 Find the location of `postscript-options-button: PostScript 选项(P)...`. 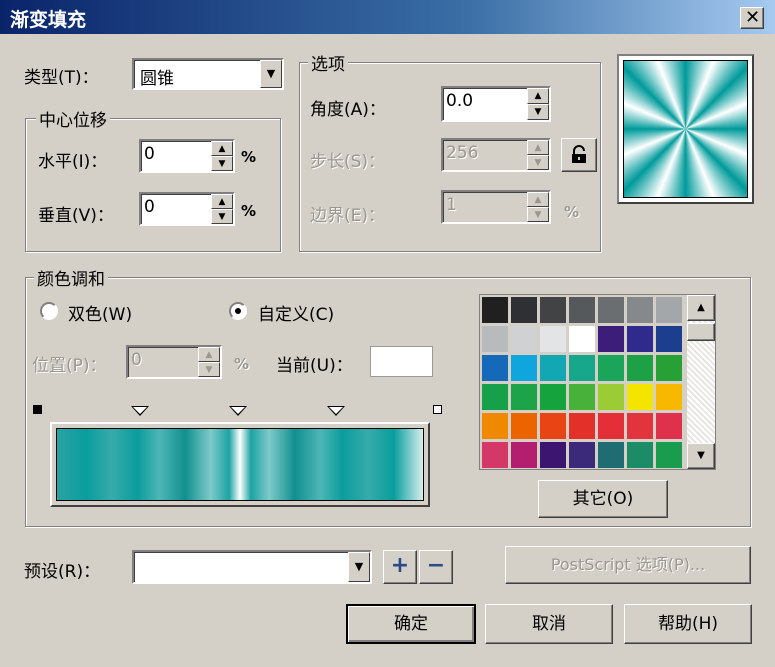

postscript-options-button: PostScript 选项(P)... is located at coordinates (628, 565).